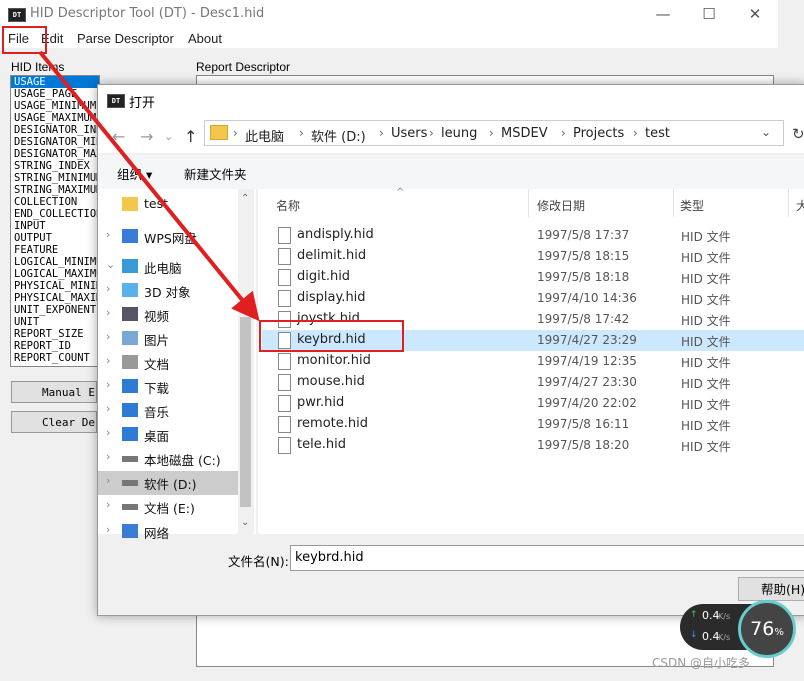 This screenshot has width=804, height=681. Describe the element at coordinates (711, 636) in the screenshot. I see `download-speed: 0.4` at that location.